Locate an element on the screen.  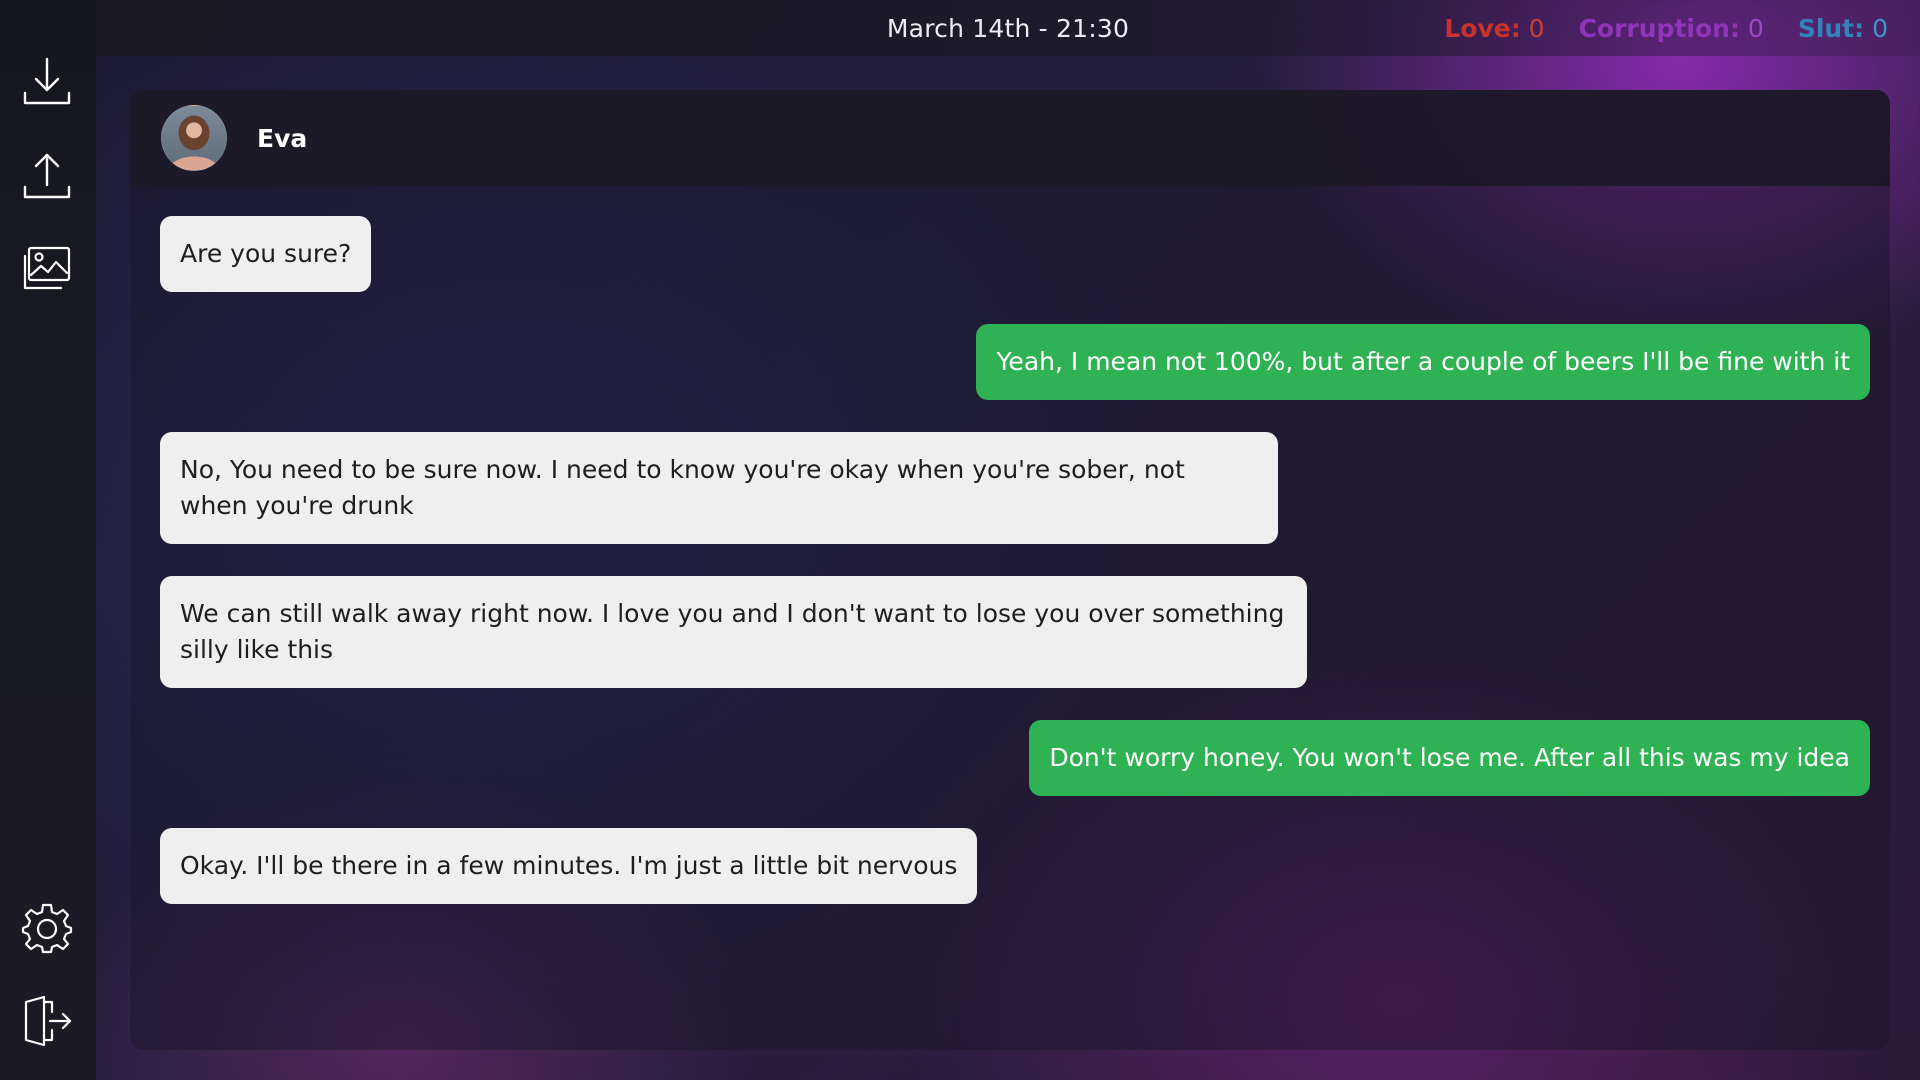
exit-icon is located at coordinates (48, 1021).